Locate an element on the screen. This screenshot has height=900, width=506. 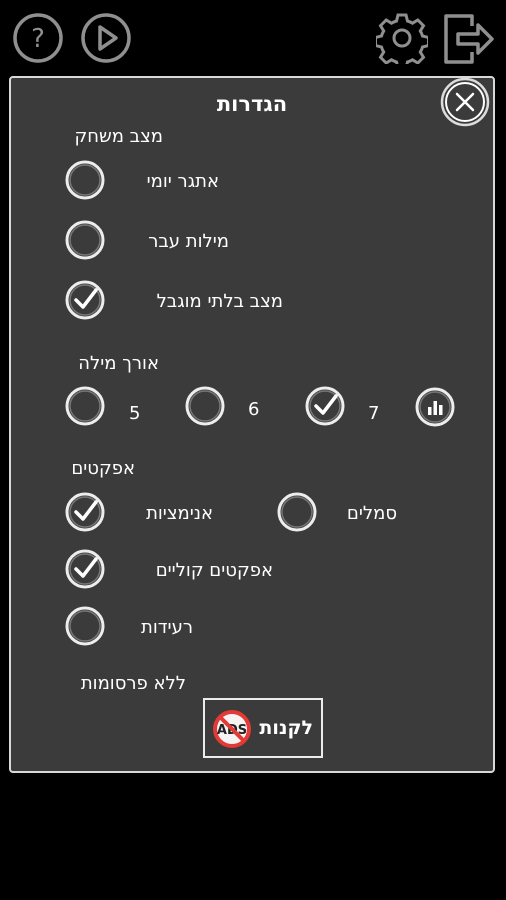
length-7-radio is located at coordinates (325, 406).